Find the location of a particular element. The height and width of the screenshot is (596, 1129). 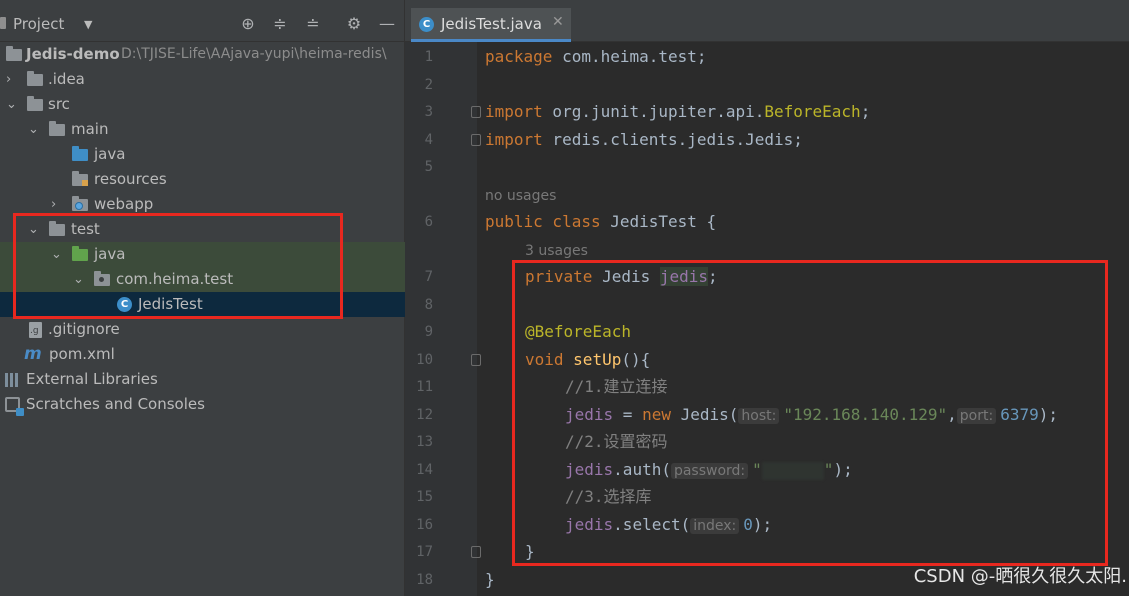

redacted-password is located at coordinates (792, 470).